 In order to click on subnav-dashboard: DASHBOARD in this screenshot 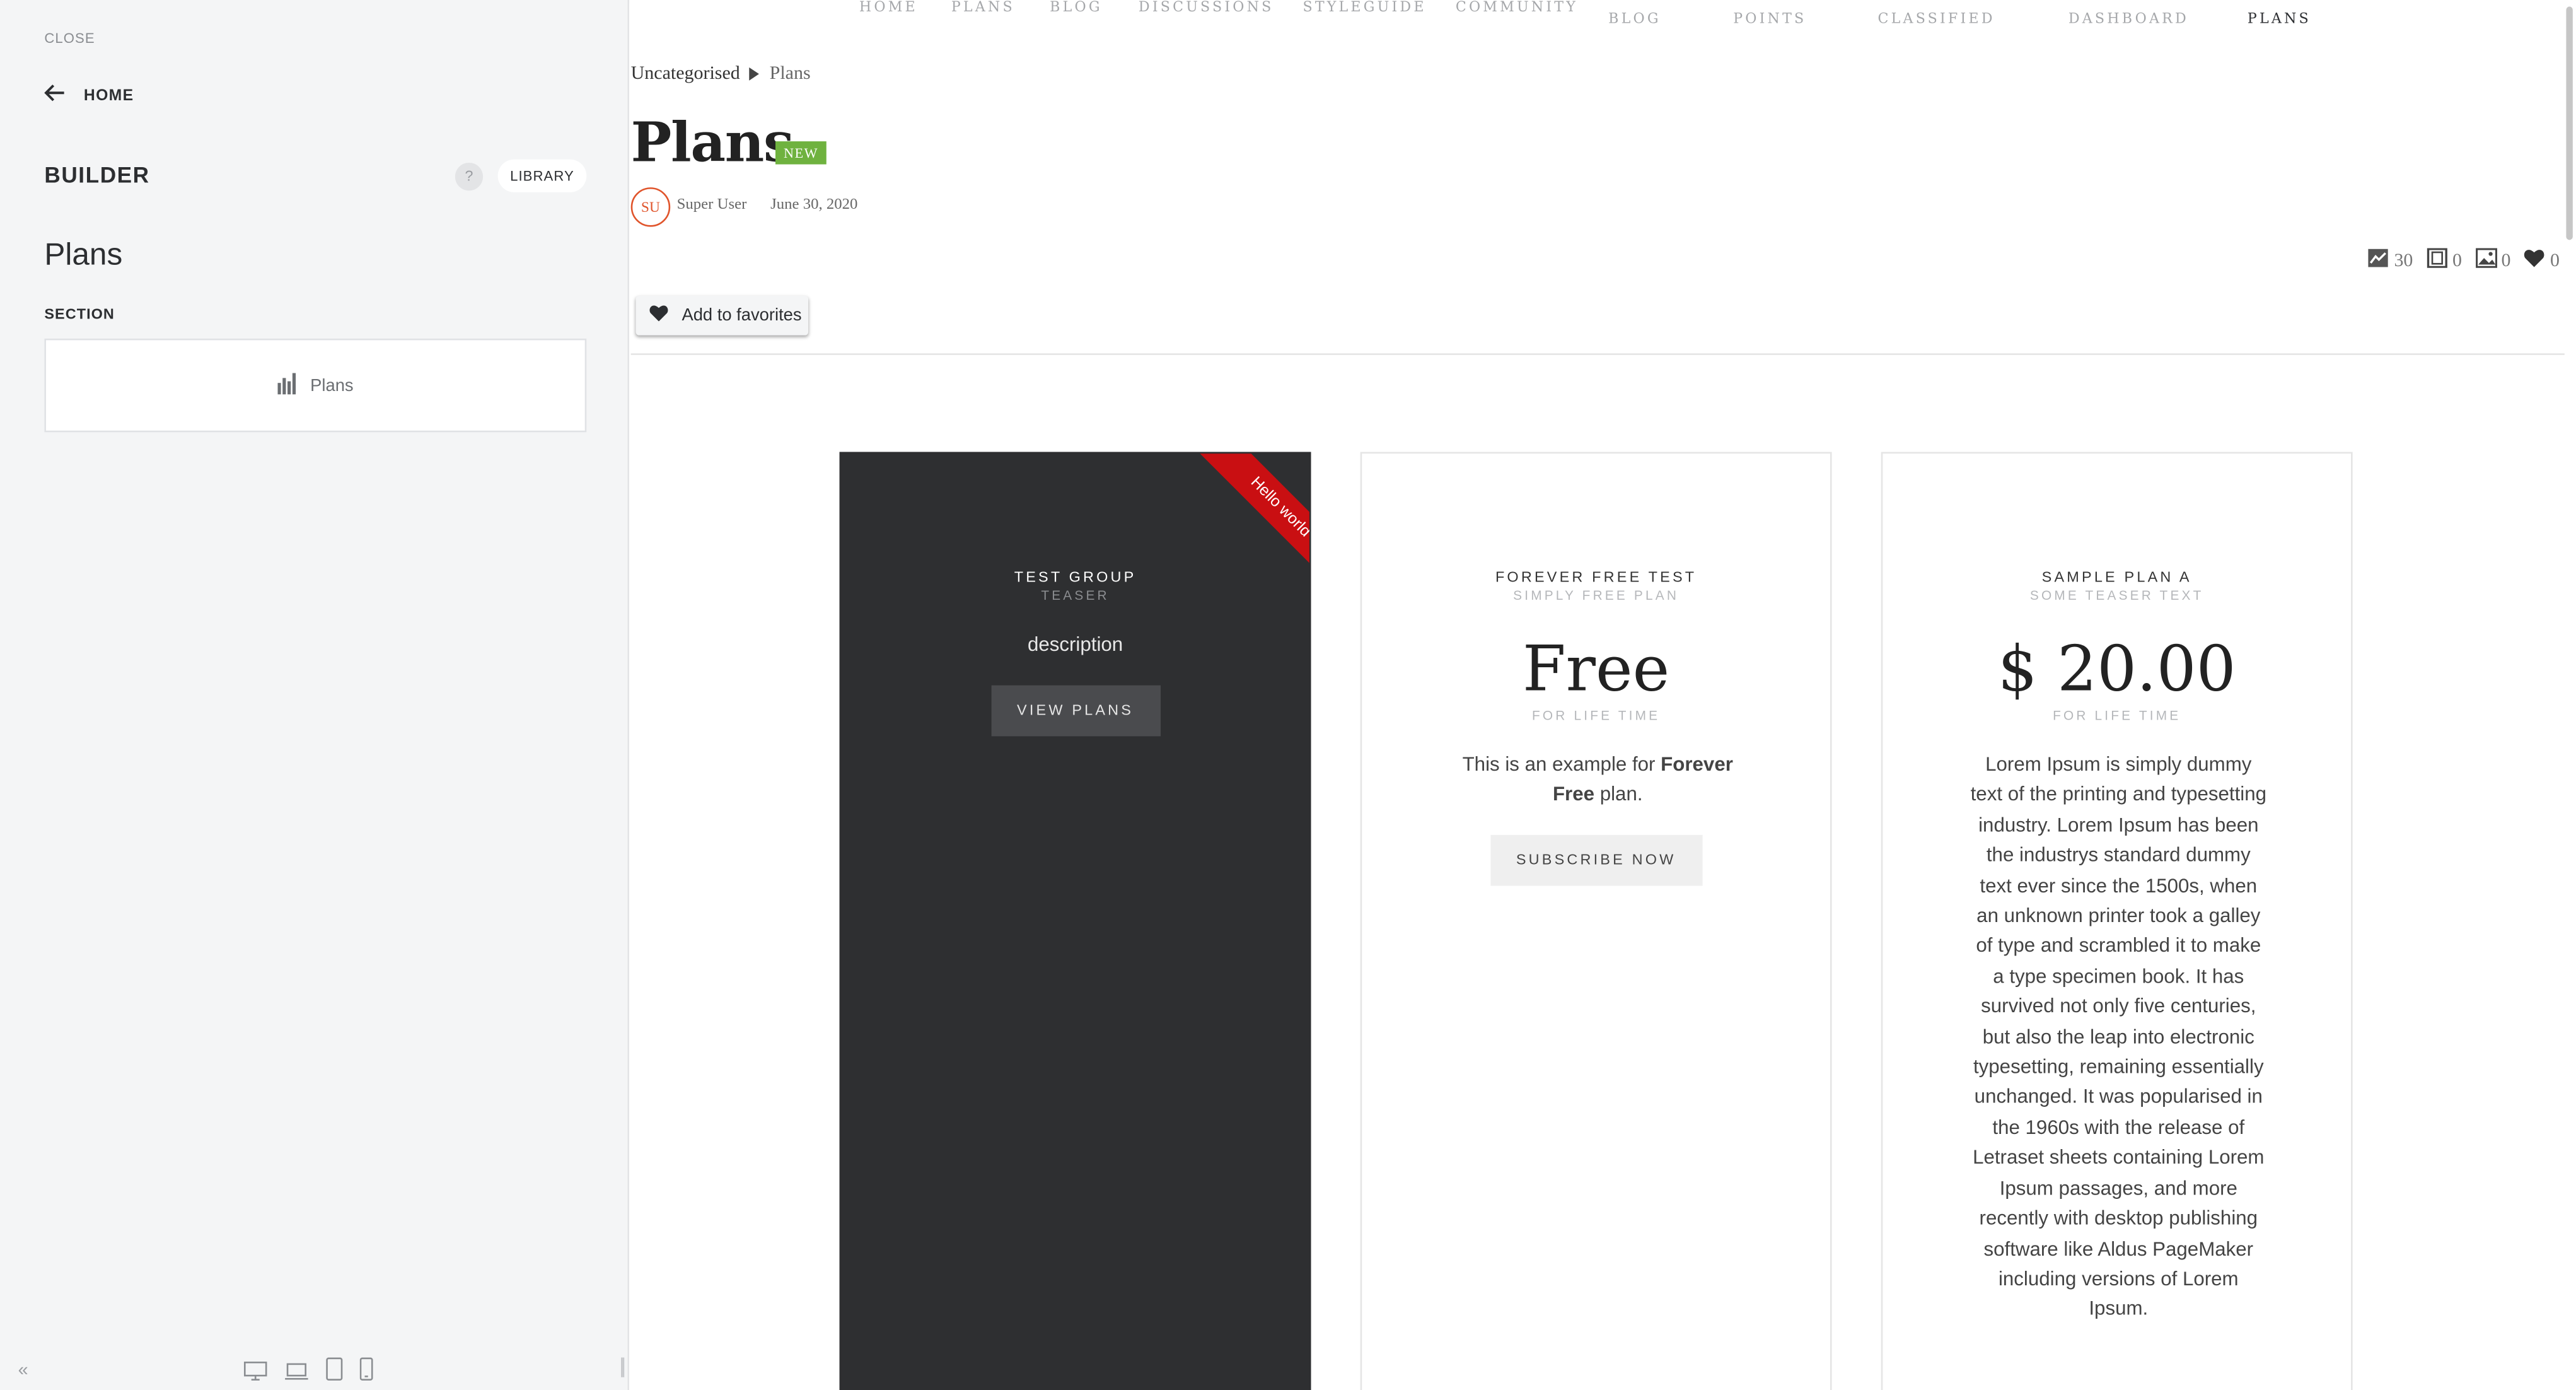, I will do `click(2128, 19)`.